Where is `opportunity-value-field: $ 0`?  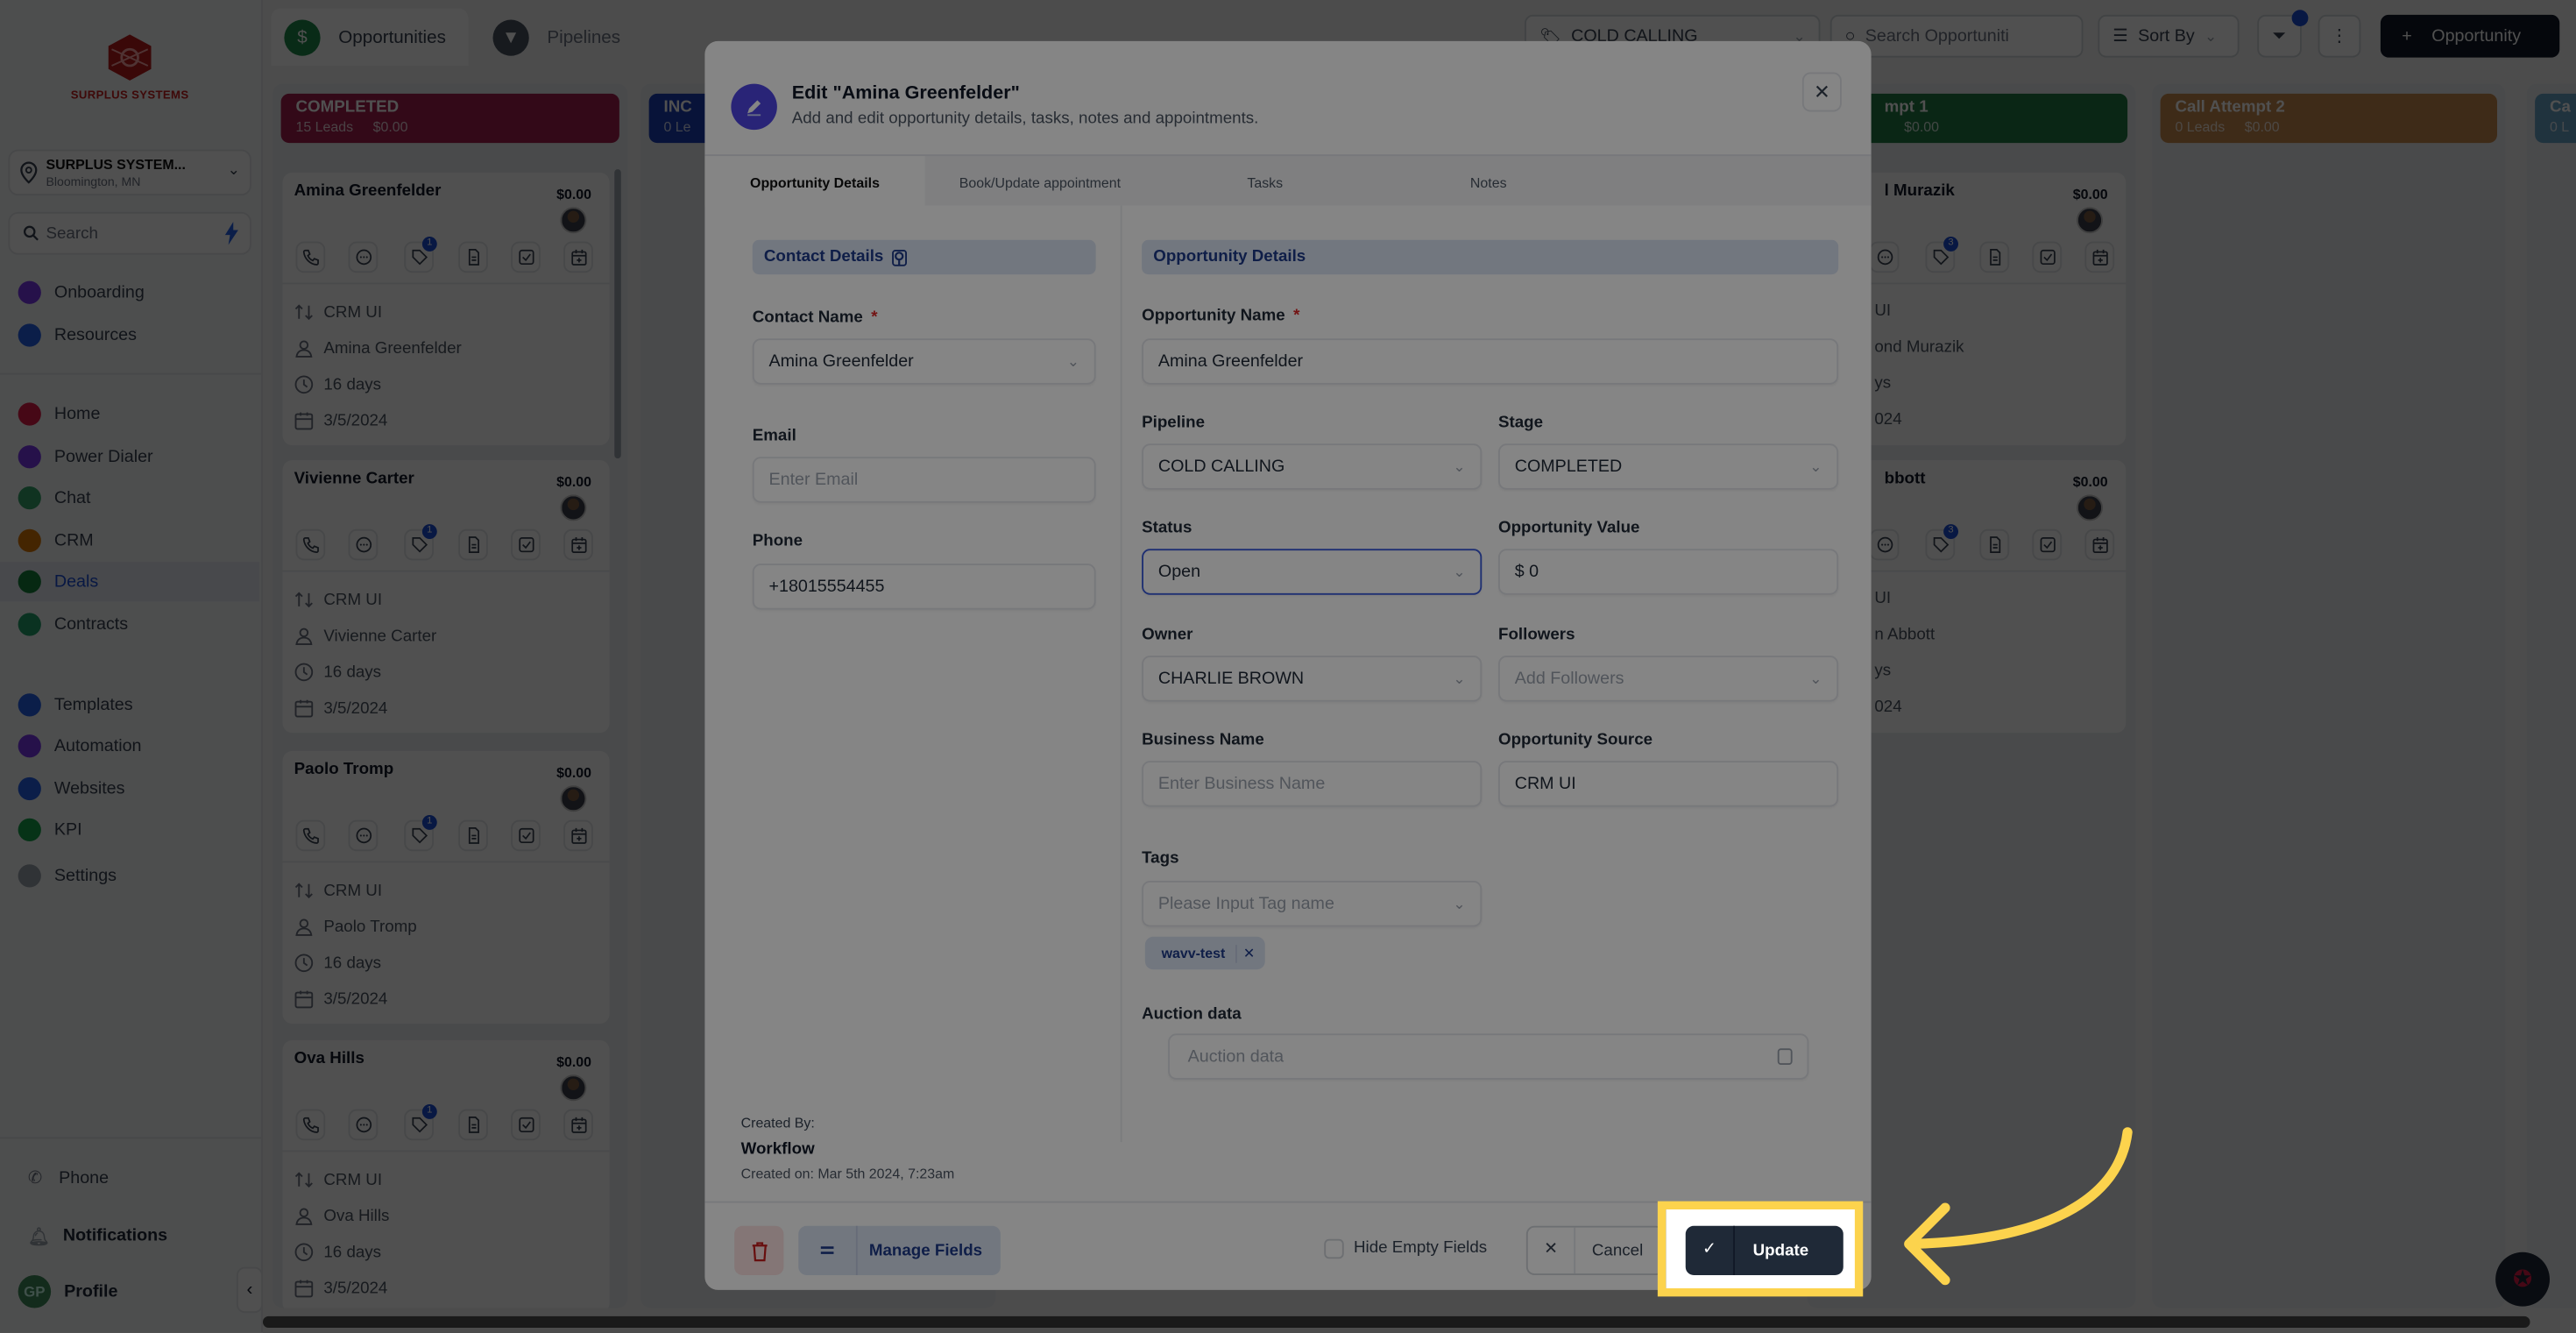
opportunity-value-field: $ 0 is located at coordinates (1668, 572).